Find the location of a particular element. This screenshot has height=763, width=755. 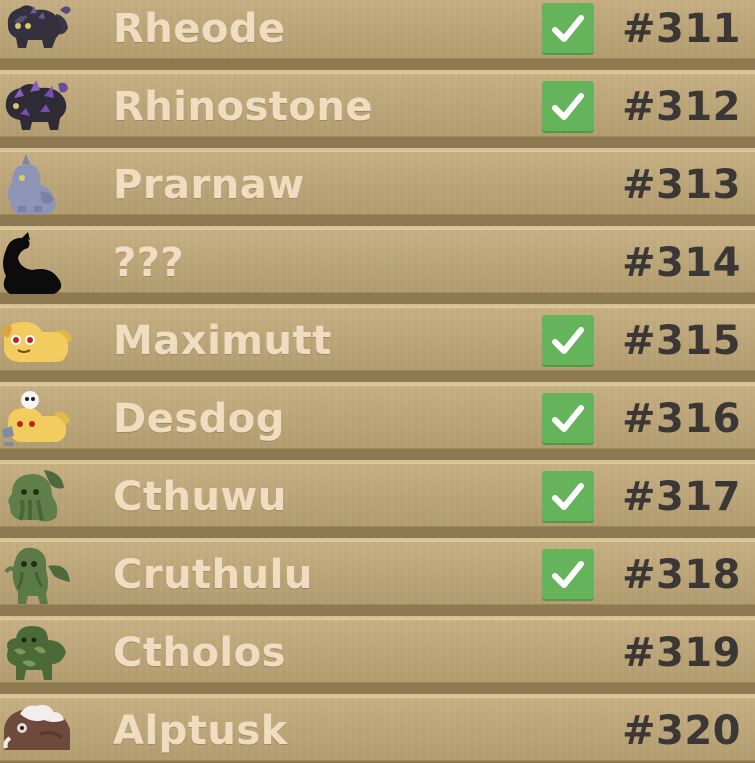

list-item-rheode: Rheode #311 is located at coordinates (377, 31).